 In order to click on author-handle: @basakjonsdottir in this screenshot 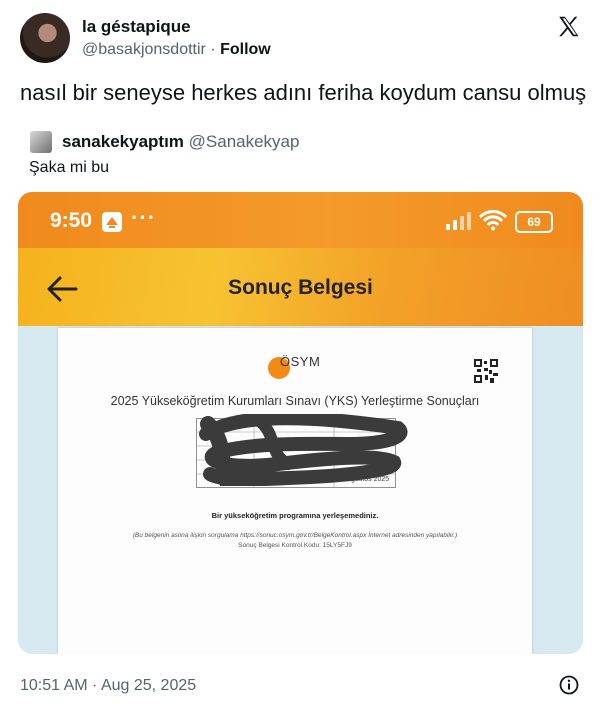, I will do `click(144, 49)`.